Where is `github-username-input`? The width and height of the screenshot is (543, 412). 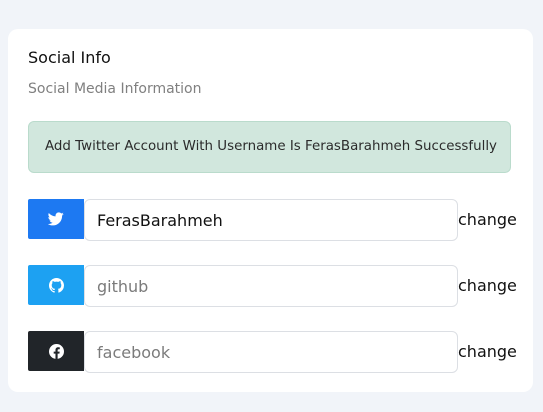 github-username-input is located at coordinates (271, 286).